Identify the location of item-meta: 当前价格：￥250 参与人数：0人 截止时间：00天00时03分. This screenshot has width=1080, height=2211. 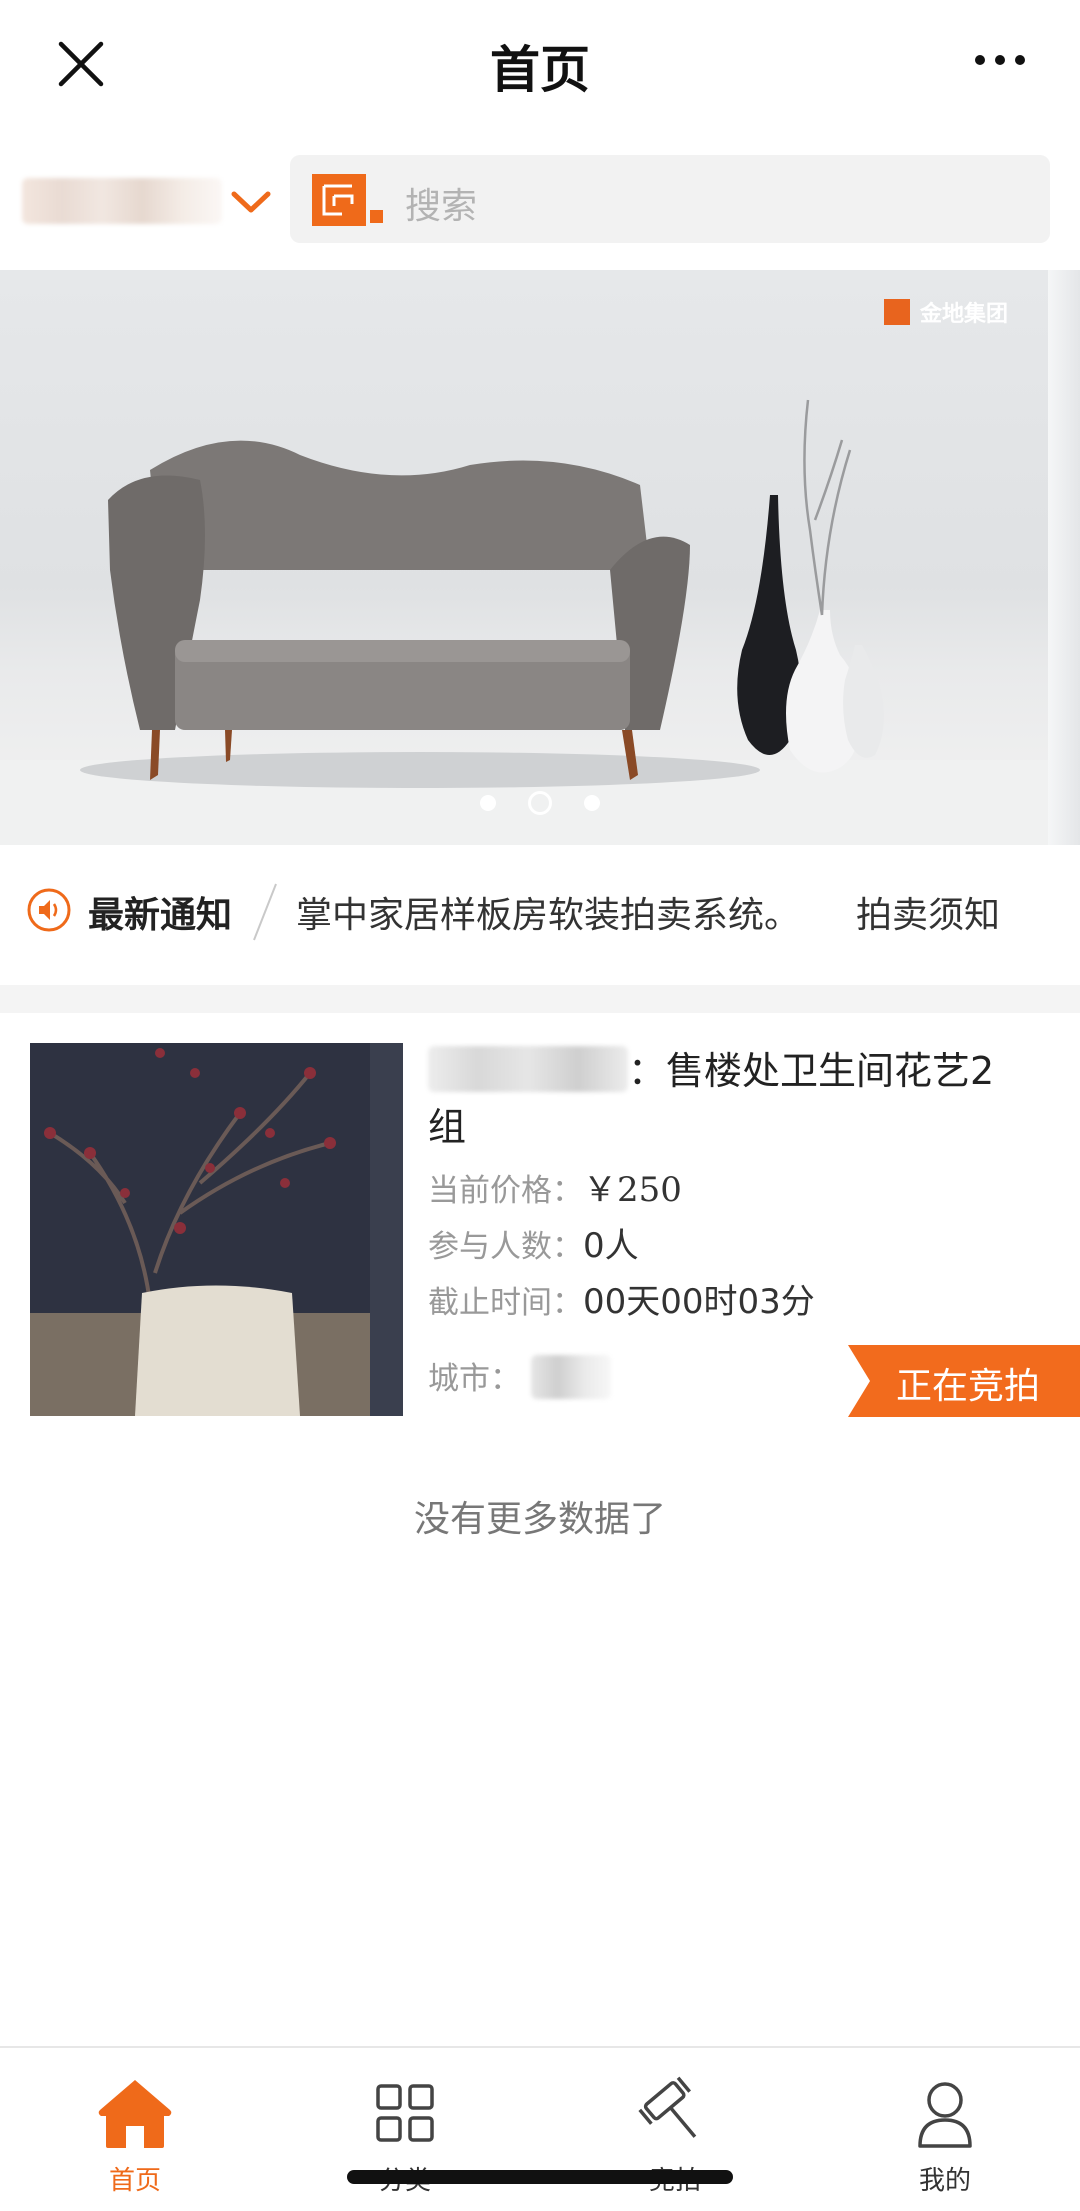
(748, 1247).